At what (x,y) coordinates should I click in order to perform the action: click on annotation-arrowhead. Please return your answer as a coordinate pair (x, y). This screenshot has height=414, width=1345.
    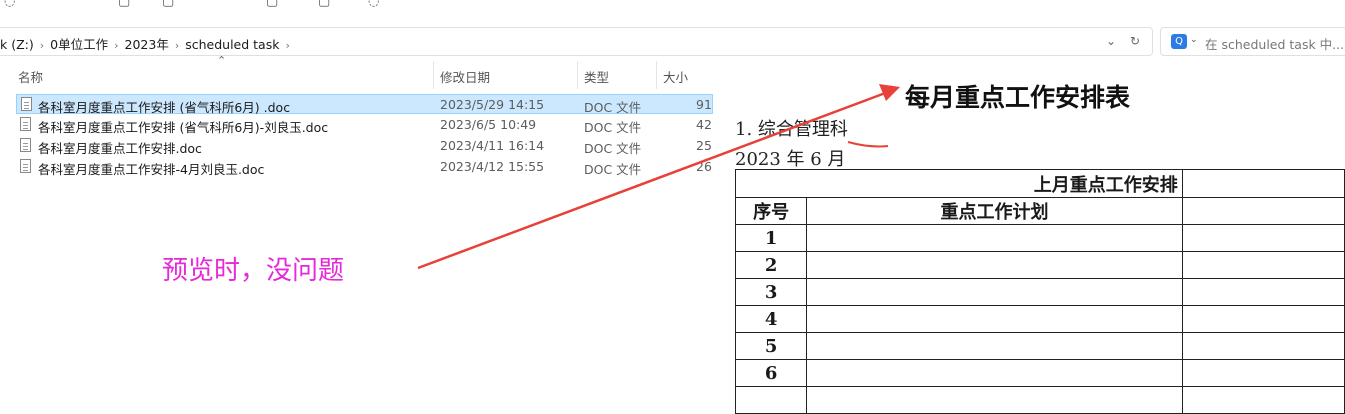
    Looking at the image, I should click on (889, 92).